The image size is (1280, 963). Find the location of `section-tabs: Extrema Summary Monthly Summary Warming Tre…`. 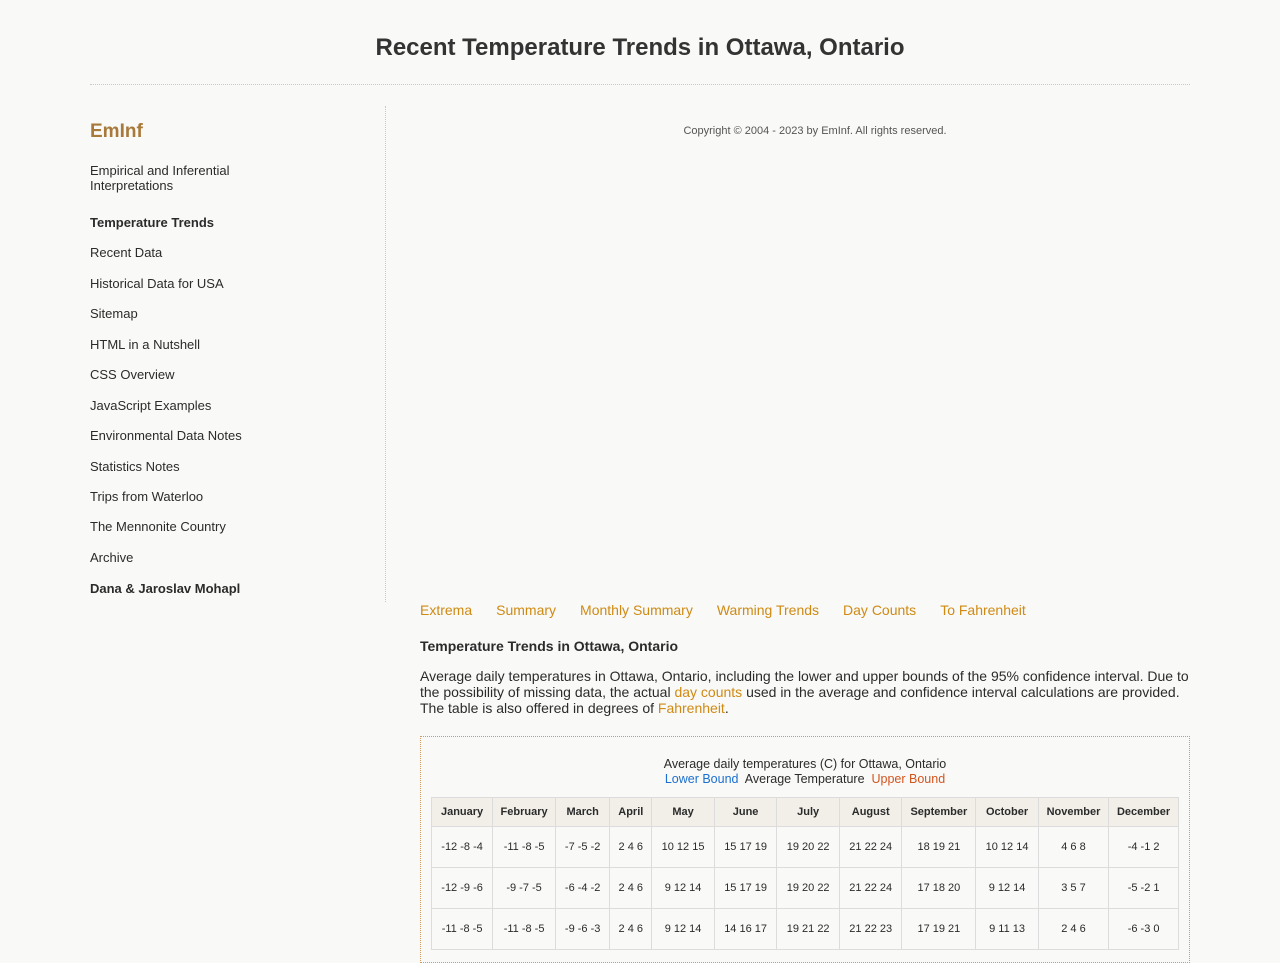

section-tabs: Extrema Summary Monthly Summary Warming Tre… is located at coordinates (735, 611).